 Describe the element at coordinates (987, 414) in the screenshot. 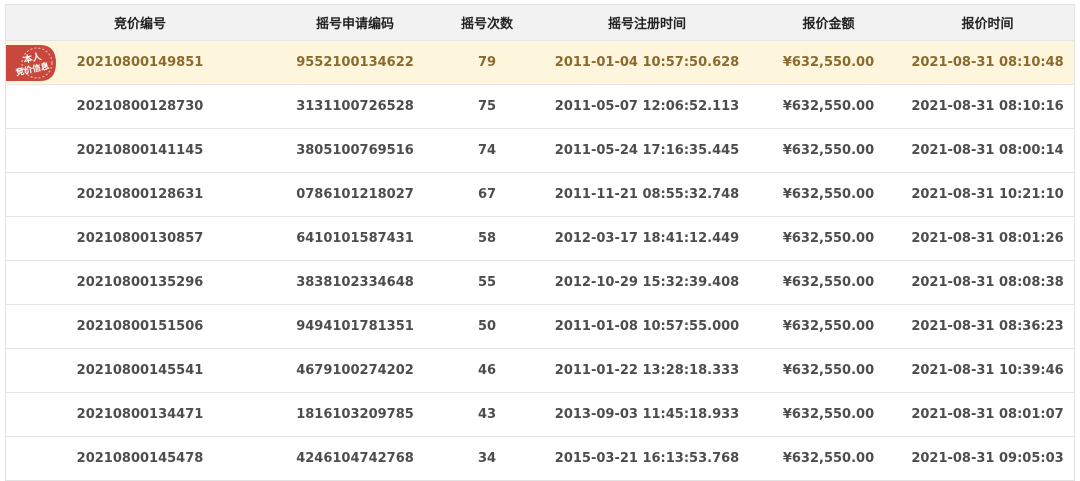

I see `cell-bid-time: 2021-08-31 08:01:07` at that location.